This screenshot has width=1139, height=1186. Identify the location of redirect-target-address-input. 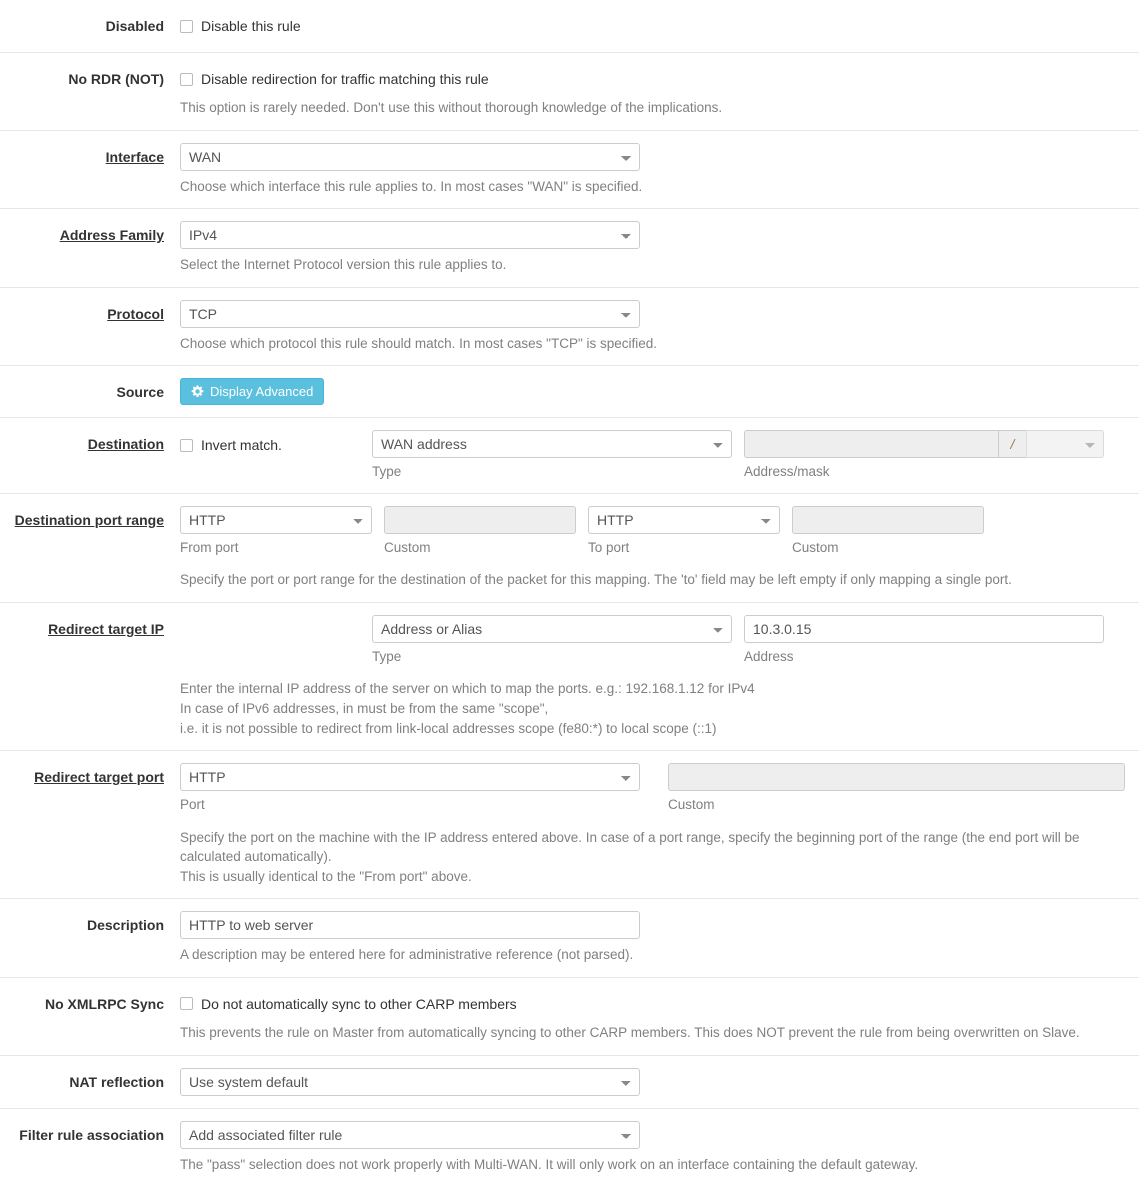
(924, 629).